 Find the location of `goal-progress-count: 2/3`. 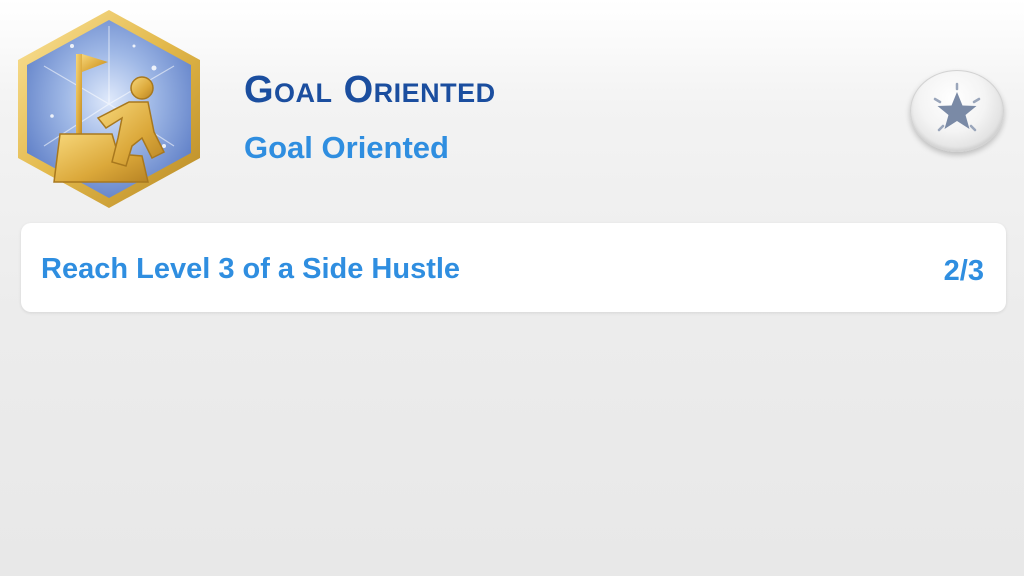

goal-progress-count: 2/3 is located at coordinates (963, 271).